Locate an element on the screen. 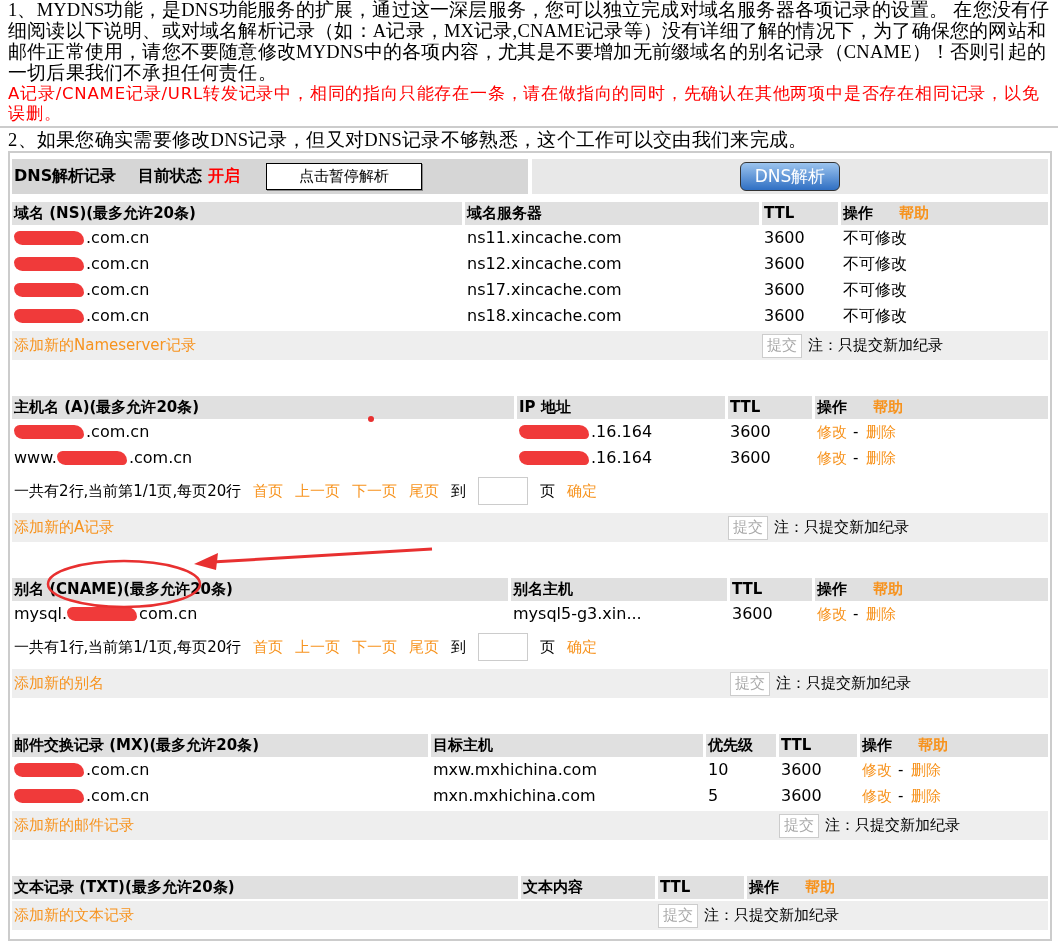 This screenshot has width=1058, height=942. table-cell-text: ns18.xincache.com is located at coordinates (544, 316).